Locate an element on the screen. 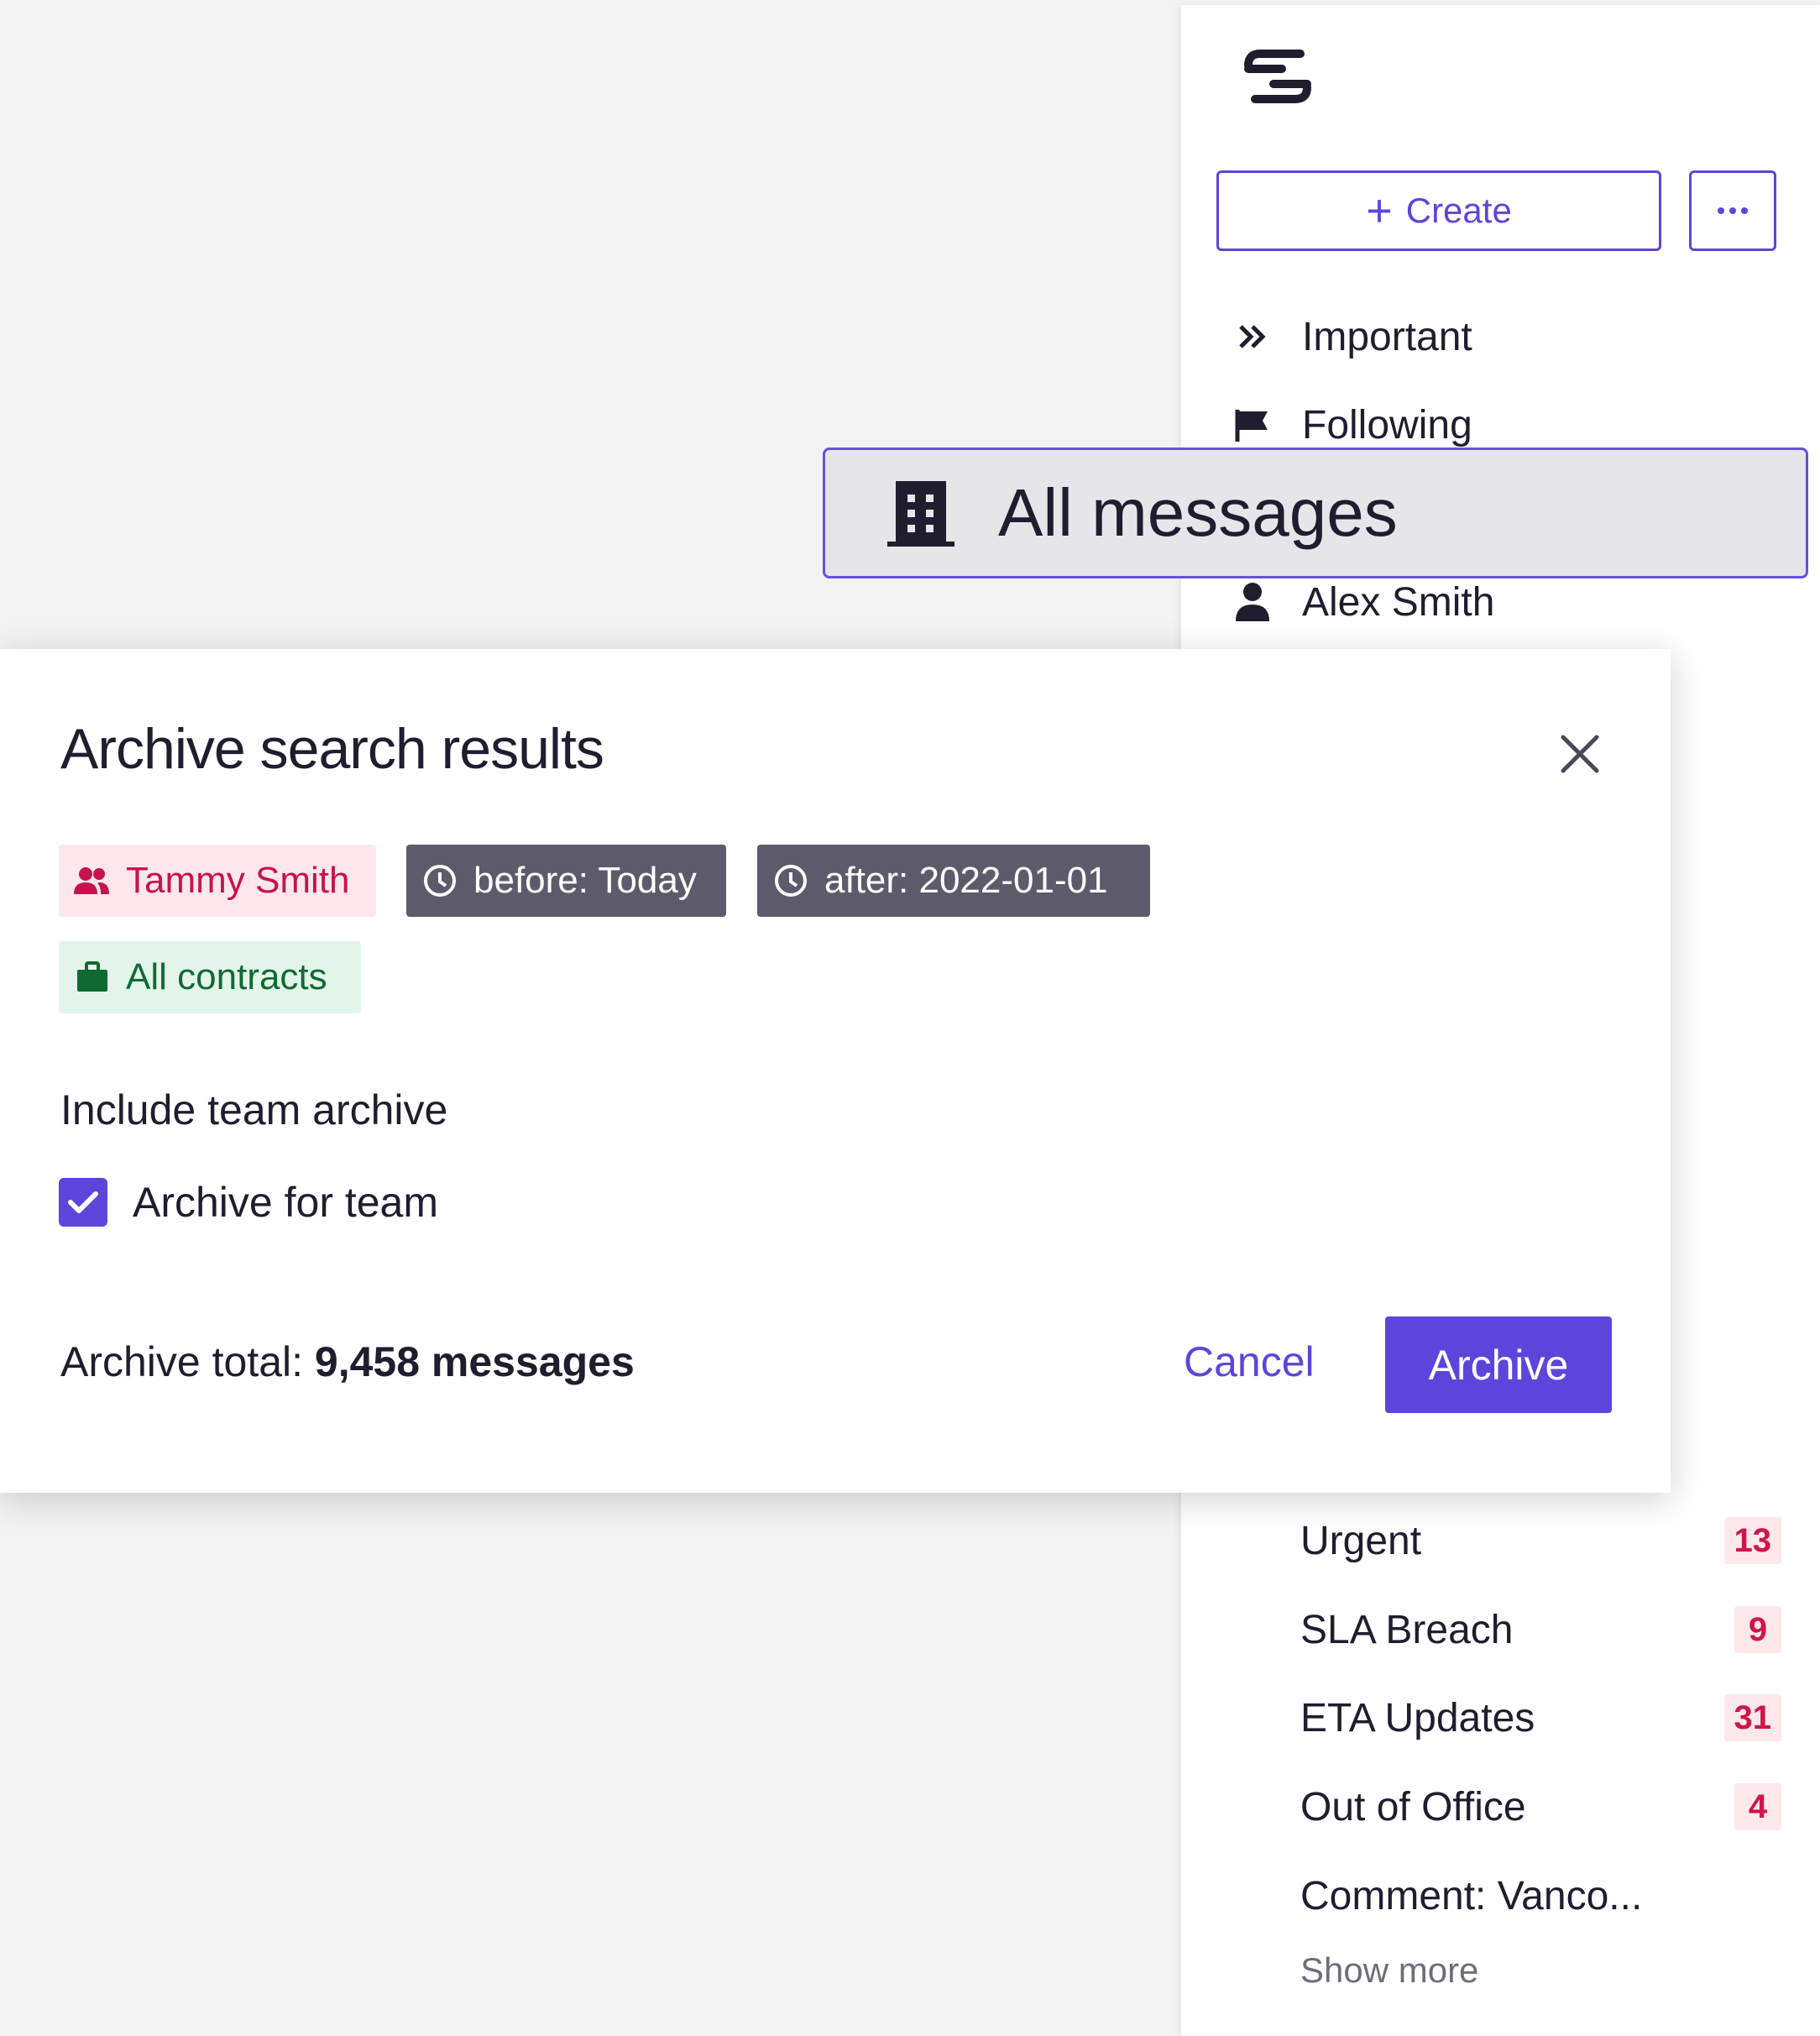 This screenshot has width=1820, height=2036. filter-chip-contracts: All contracts is located at coordinates (210, 977).